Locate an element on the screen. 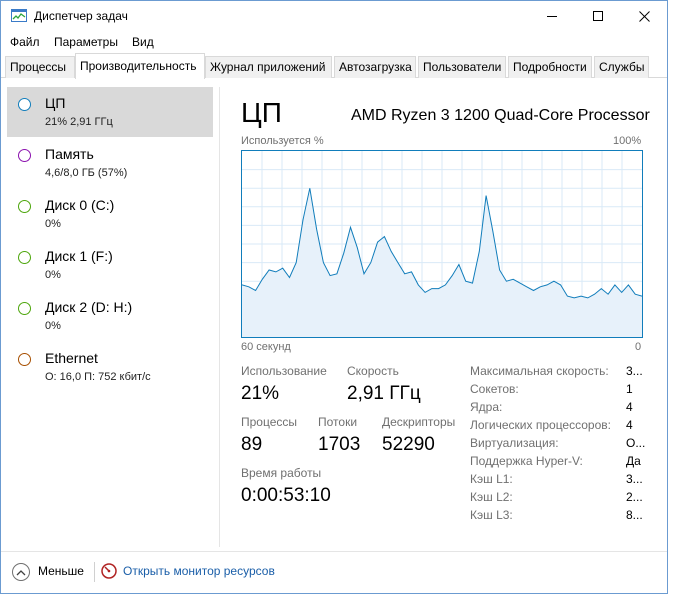 The image size is (673, 599). handles-label: Дескрипторы is located at coordinates (419, 422).